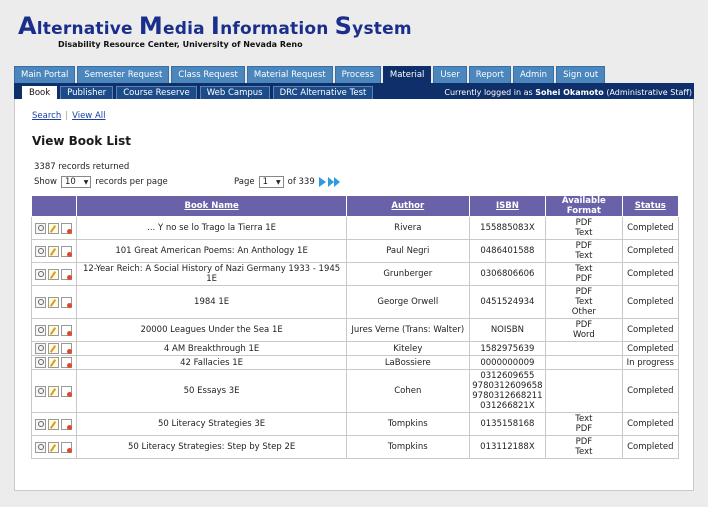  What do you see at coordinates (87, 92) in the screenshot?
I see `sub-tab-publisher: Publisher` at bounding box center [87, 92].